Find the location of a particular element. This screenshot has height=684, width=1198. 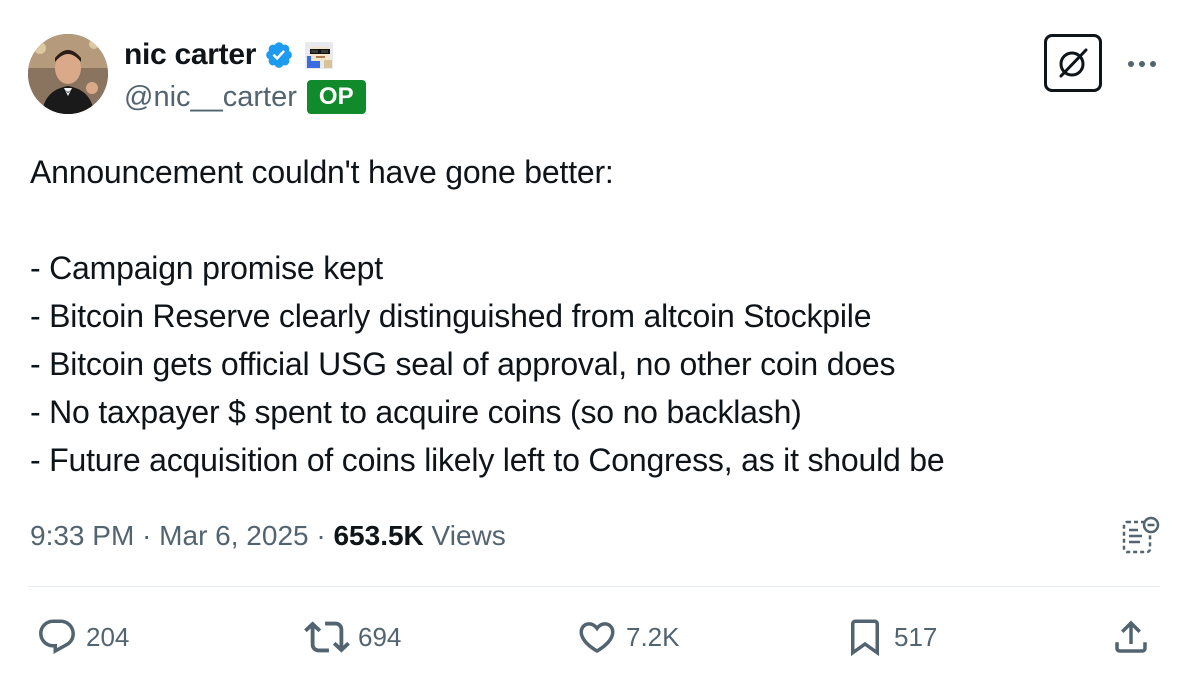

reply-button: 204 is located at coordinates (82, 637).